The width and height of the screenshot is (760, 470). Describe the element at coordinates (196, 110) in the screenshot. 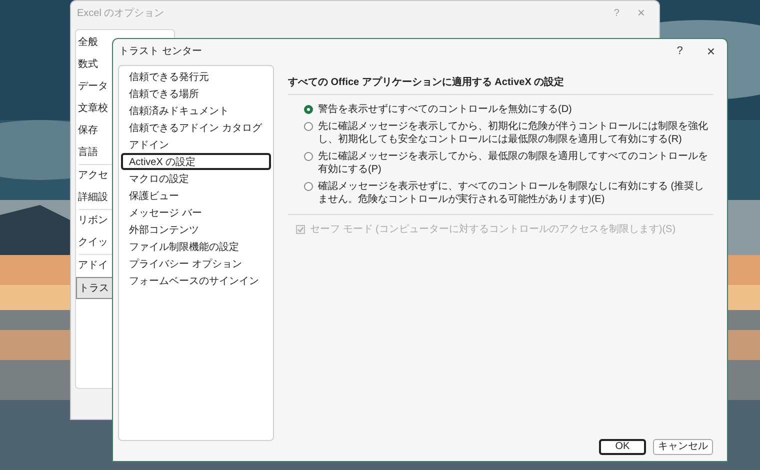

I see `category-item: 信頼済みドキュメント` at that location.